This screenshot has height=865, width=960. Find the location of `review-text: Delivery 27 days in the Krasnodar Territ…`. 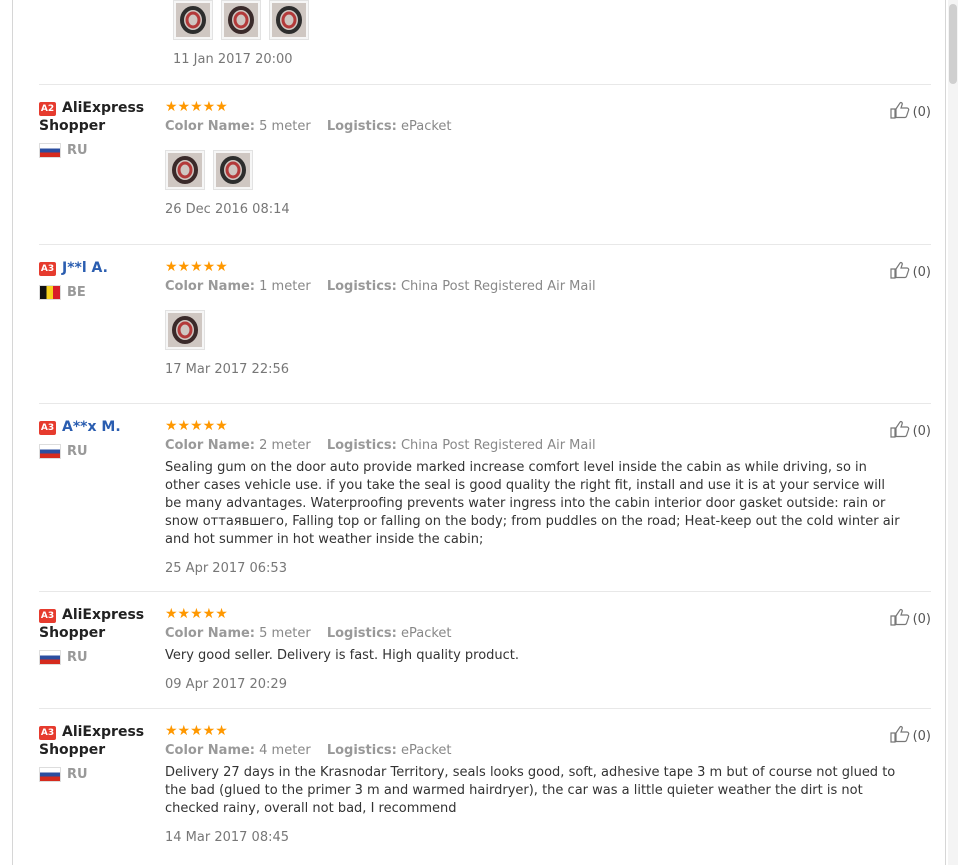

review-text: Delivery 27 days in the Krasnodar Territ… is located at coordinates (530, 790).